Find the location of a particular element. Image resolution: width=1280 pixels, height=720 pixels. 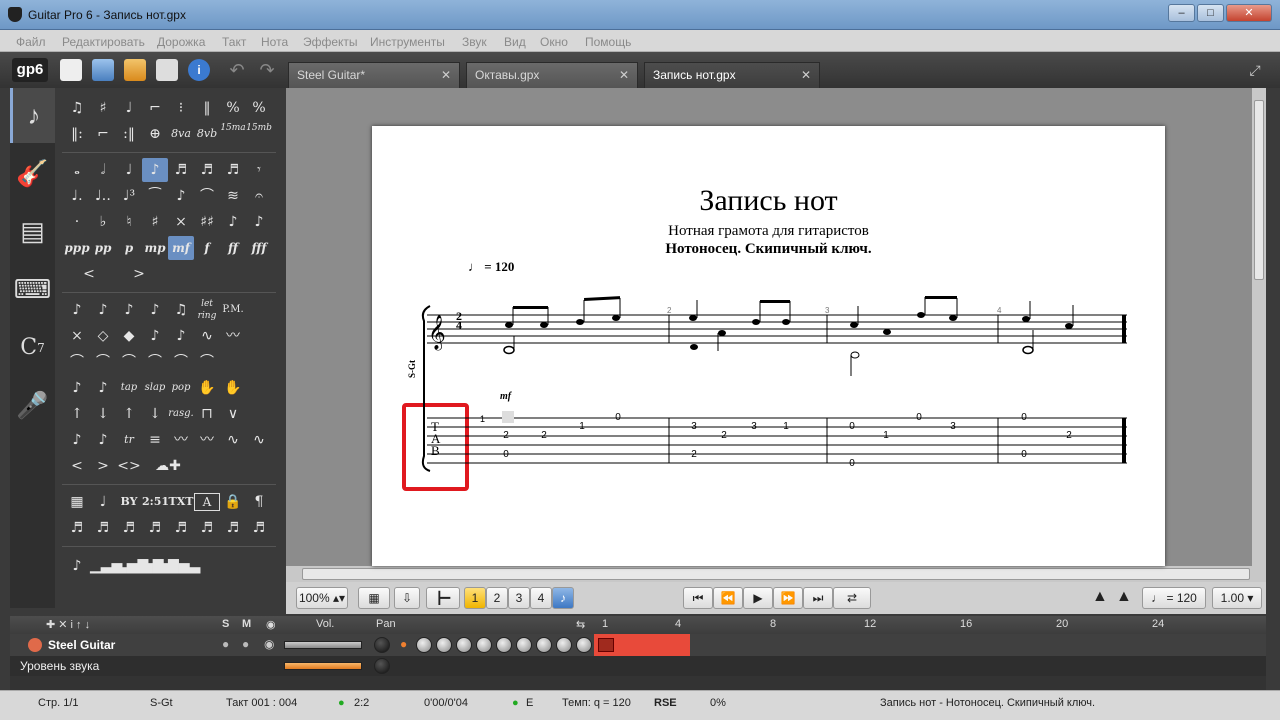

menu-view: Вид is located at coordinates (515, 42).